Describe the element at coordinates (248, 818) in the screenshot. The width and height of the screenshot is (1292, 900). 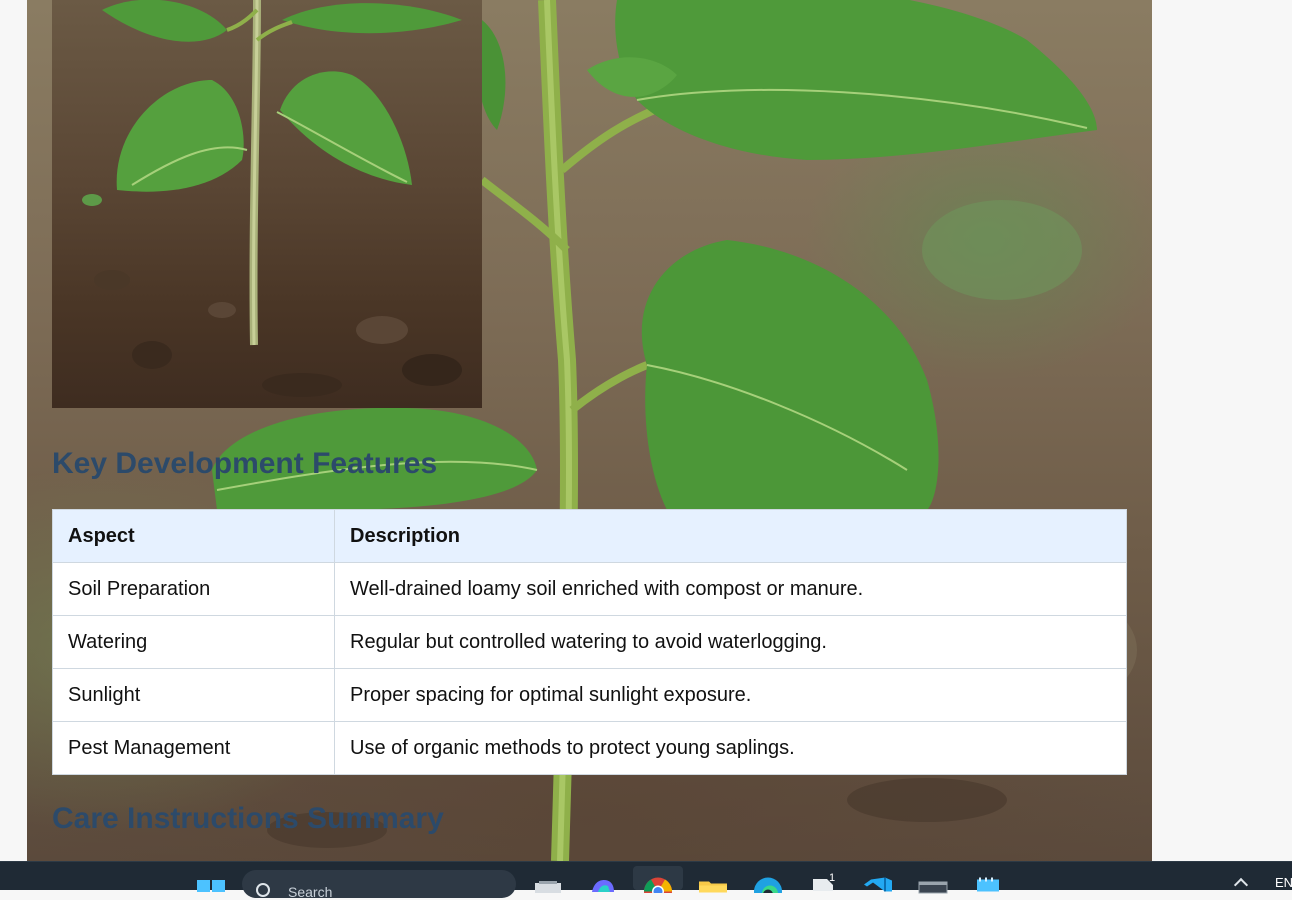
I see `care-summary-heading: Care Instructions Summary` at that location.